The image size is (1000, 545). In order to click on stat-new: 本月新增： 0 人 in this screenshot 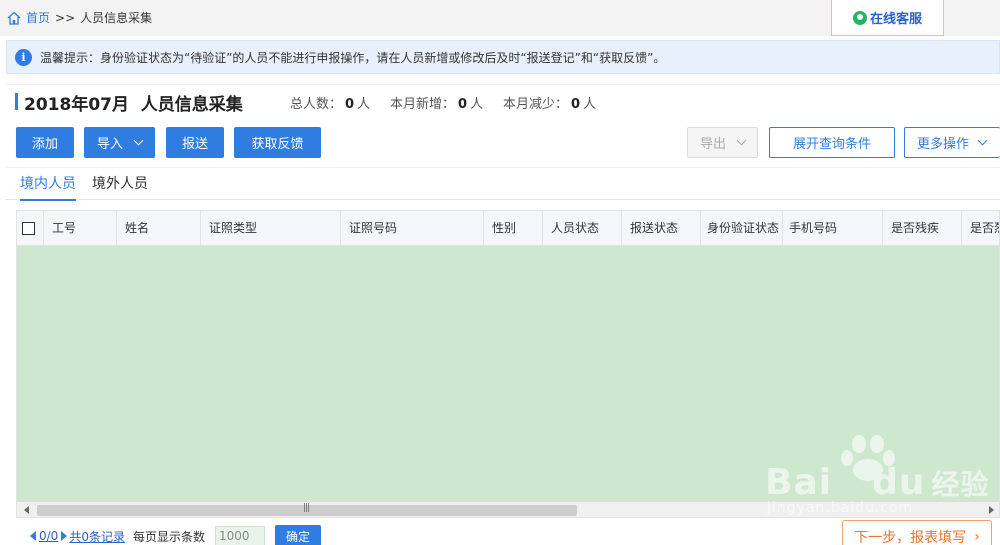, I will do `click(436, 102)`.